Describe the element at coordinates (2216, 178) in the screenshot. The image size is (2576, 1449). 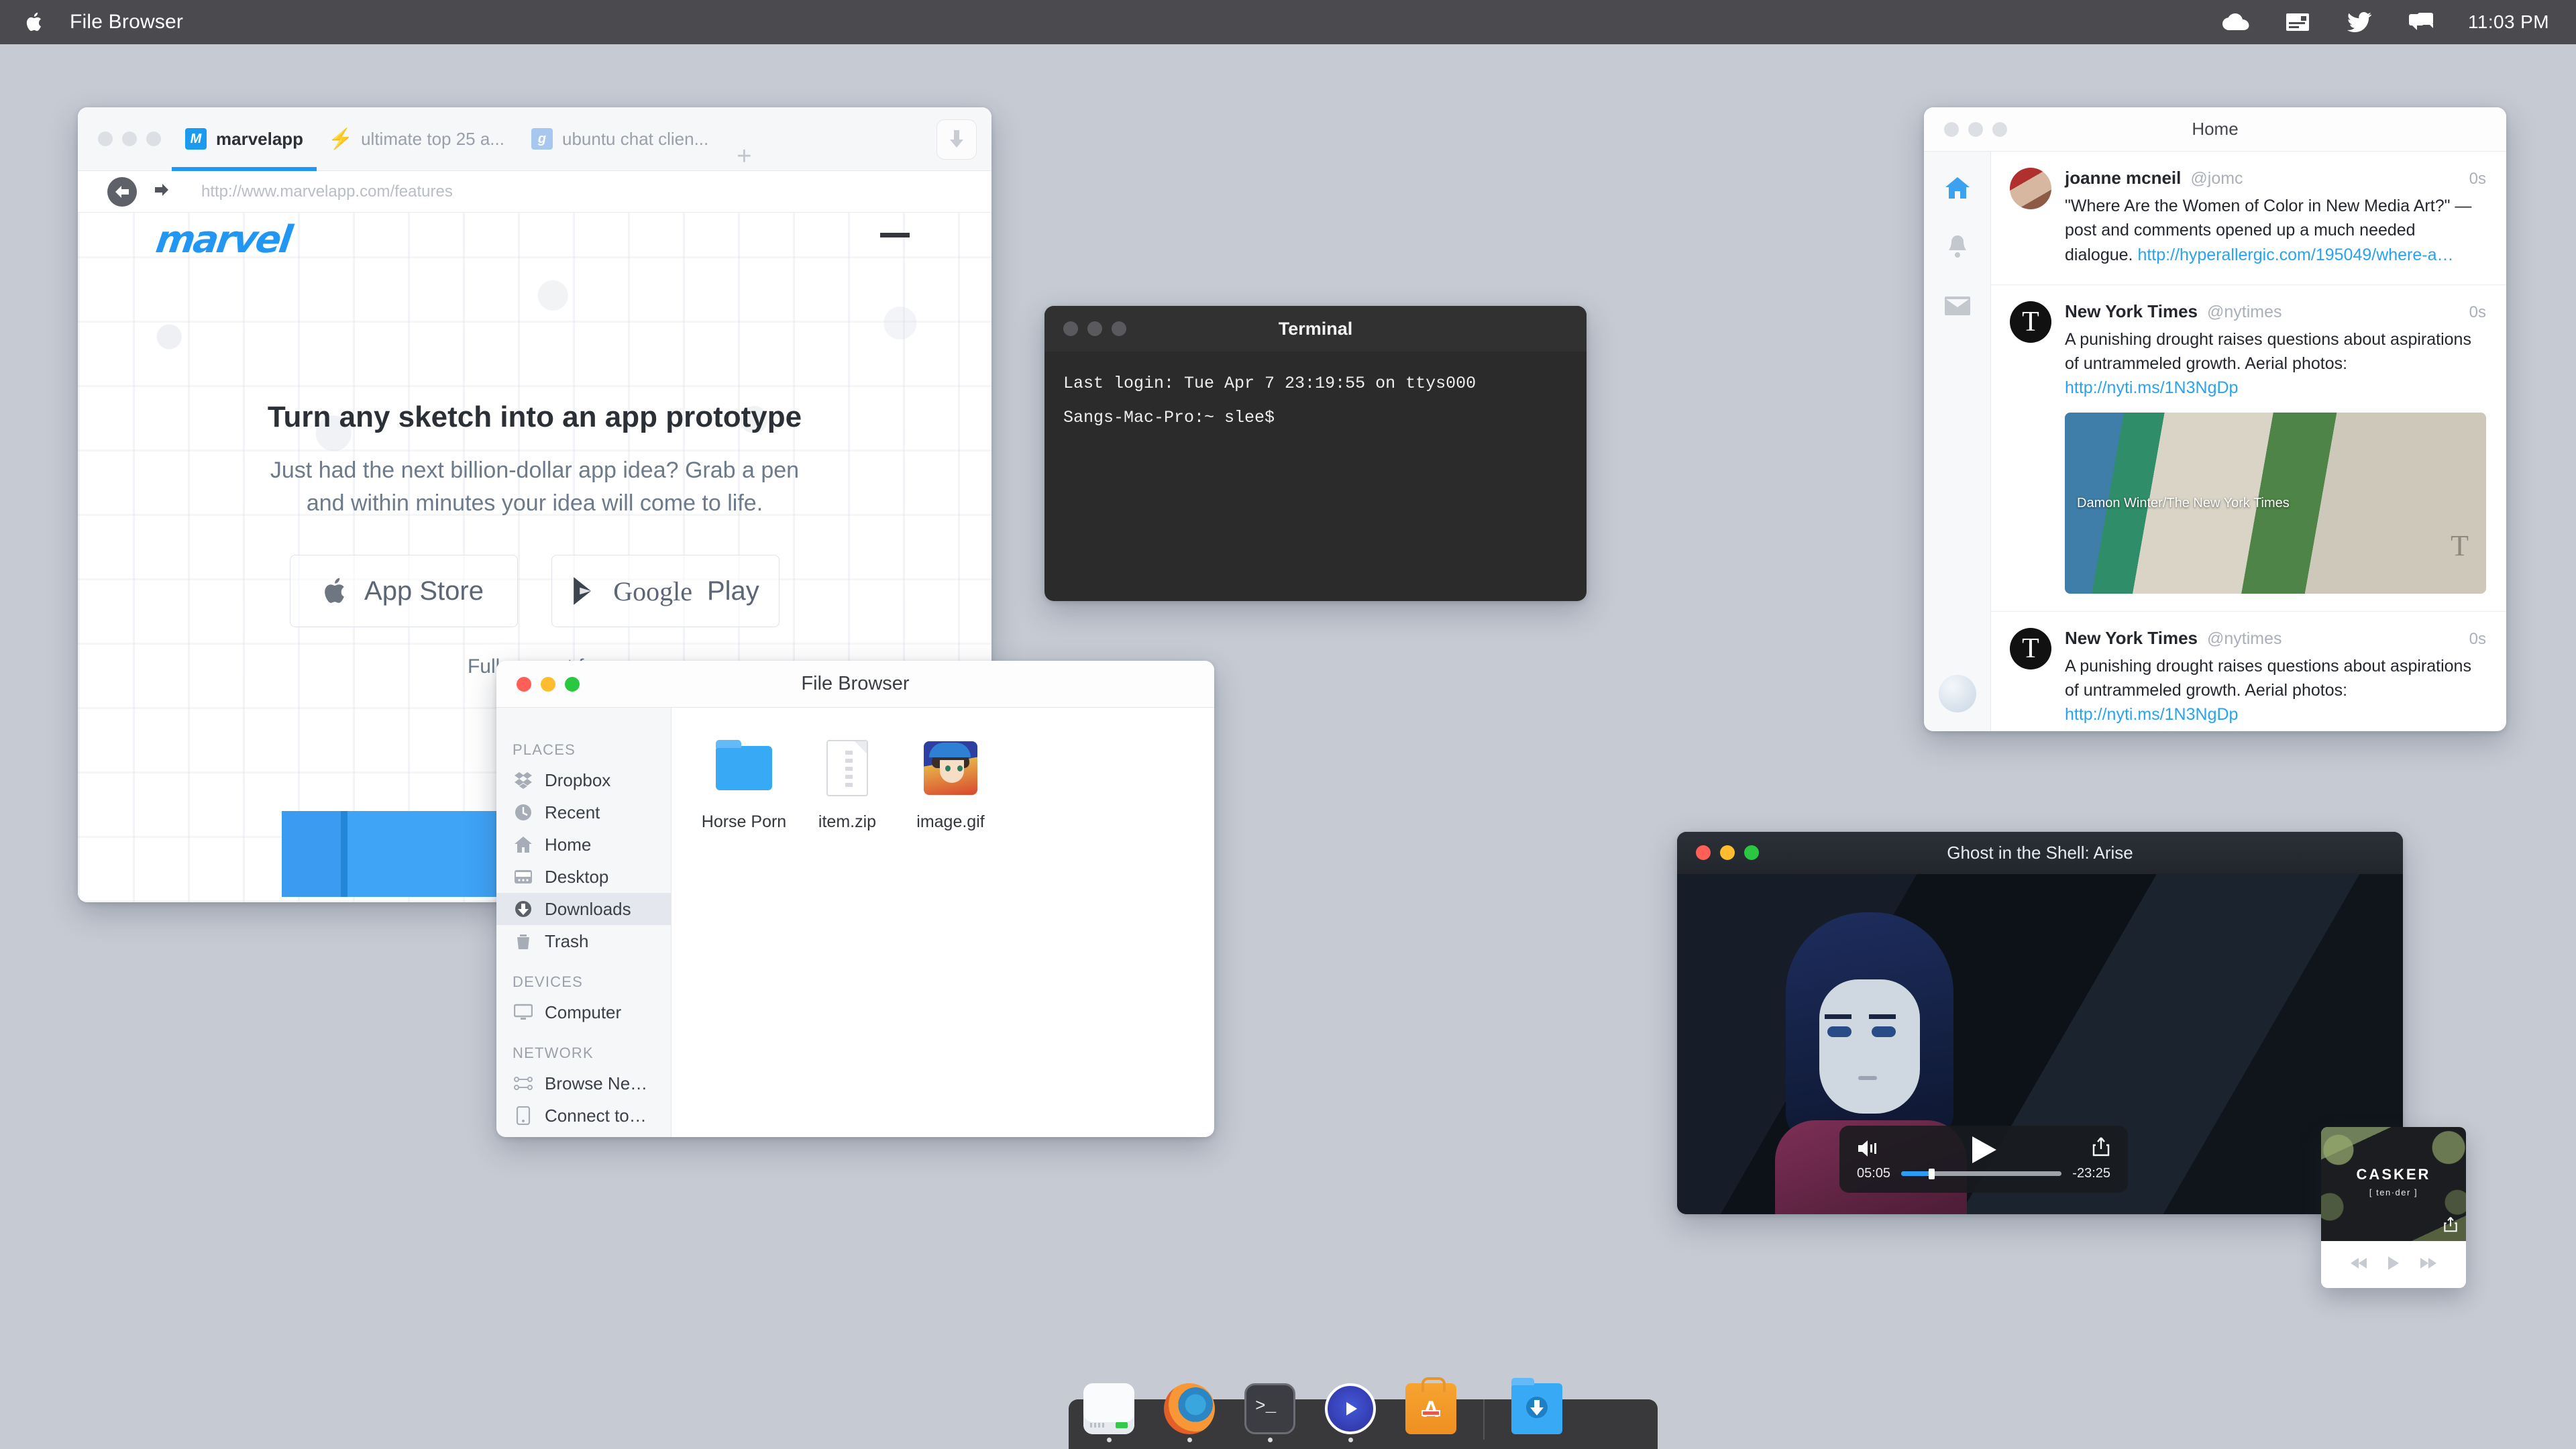
I see `tweet-author-handle: @jomc` at that location.